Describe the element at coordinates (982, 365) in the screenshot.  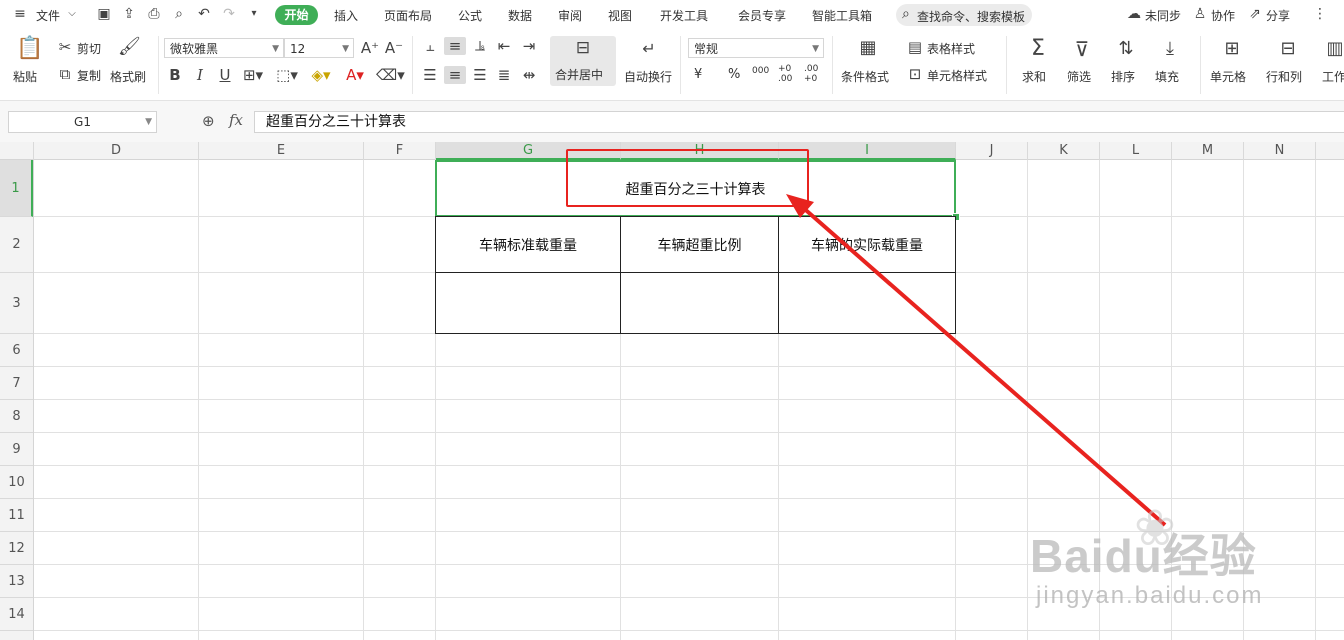
I see `arrow-shaft` at that location.